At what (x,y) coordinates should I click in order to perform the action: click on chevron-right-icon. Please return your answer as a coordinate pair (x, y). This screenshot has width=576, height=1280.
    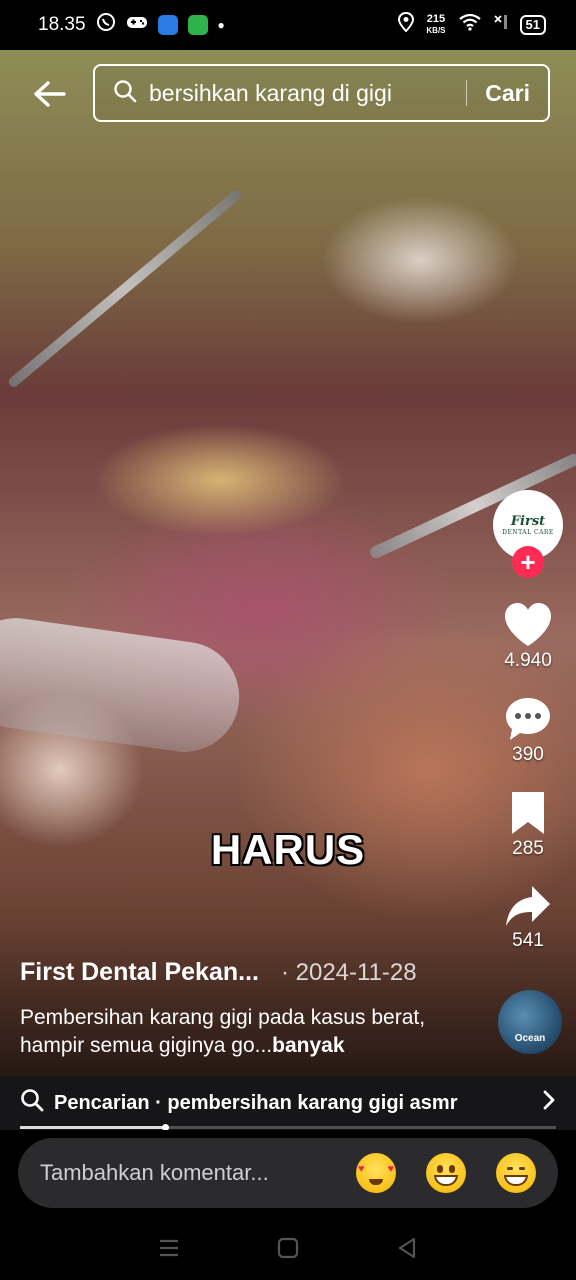
    Looking at the image, I should click on (549, 1103).